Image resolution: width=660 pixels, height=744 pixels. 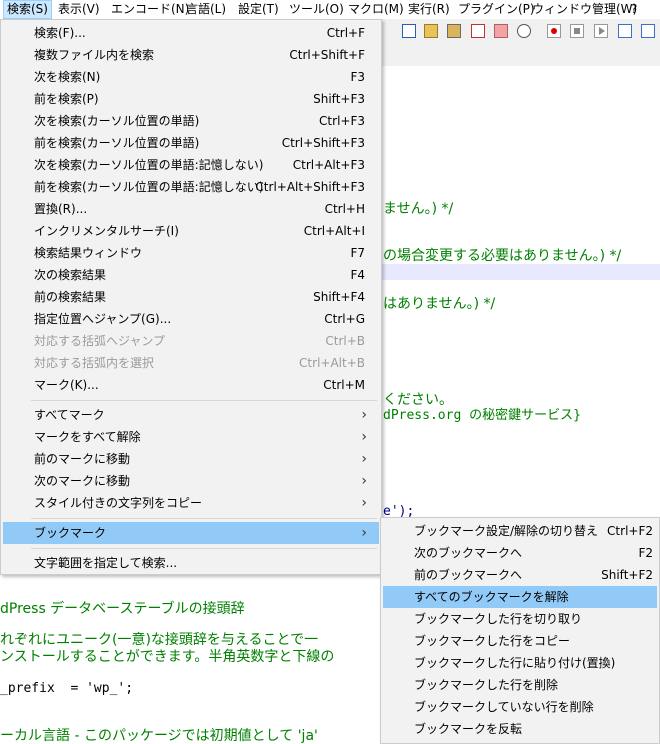 I want to click on search-menu-item-2: 次を検索(N) F3, so click(x=191, y=77).